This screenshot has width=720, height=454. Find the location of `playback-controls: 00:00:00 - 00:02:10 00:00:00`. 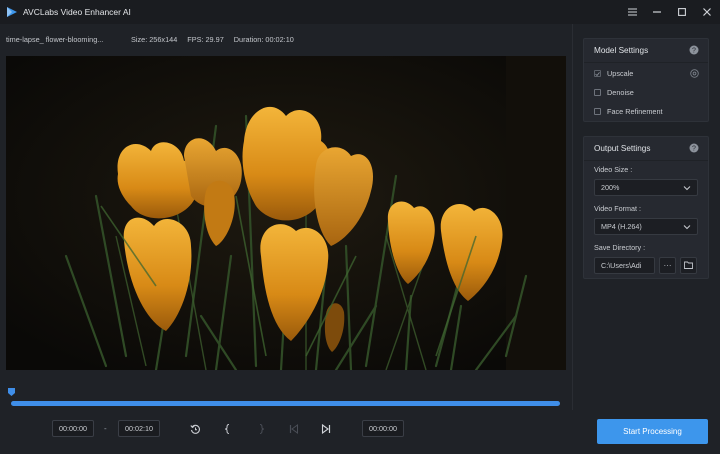

playback-controls: 00:00:00 - 00:02:10 00:00:00 is located at coordinates (286, 432).